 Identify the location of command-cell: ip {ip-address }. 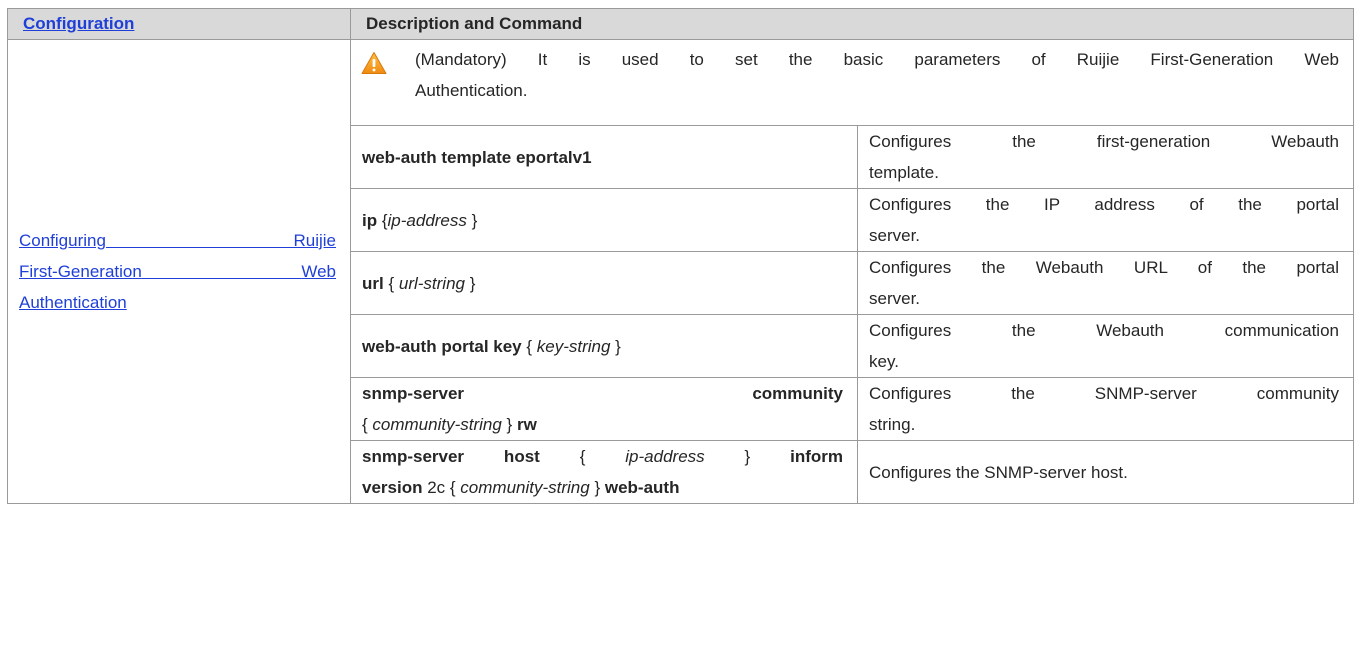
(604, 220).